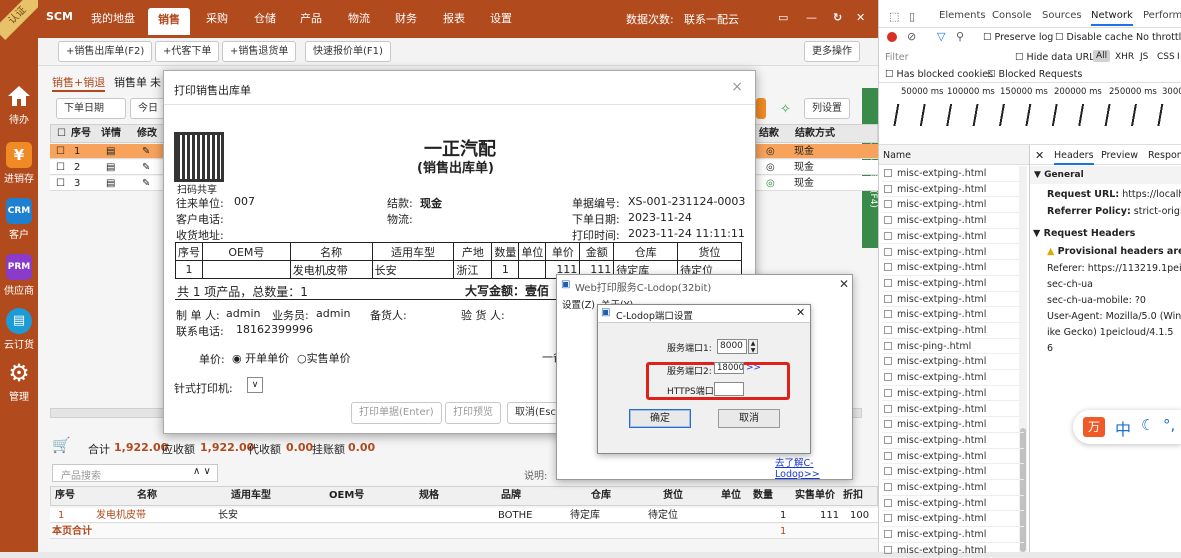 The width and height of the screenshot is (1181, 558). Describe the element at coordinates (1164, 155) in the screenshot. I see `tab-response: Response` at that location.